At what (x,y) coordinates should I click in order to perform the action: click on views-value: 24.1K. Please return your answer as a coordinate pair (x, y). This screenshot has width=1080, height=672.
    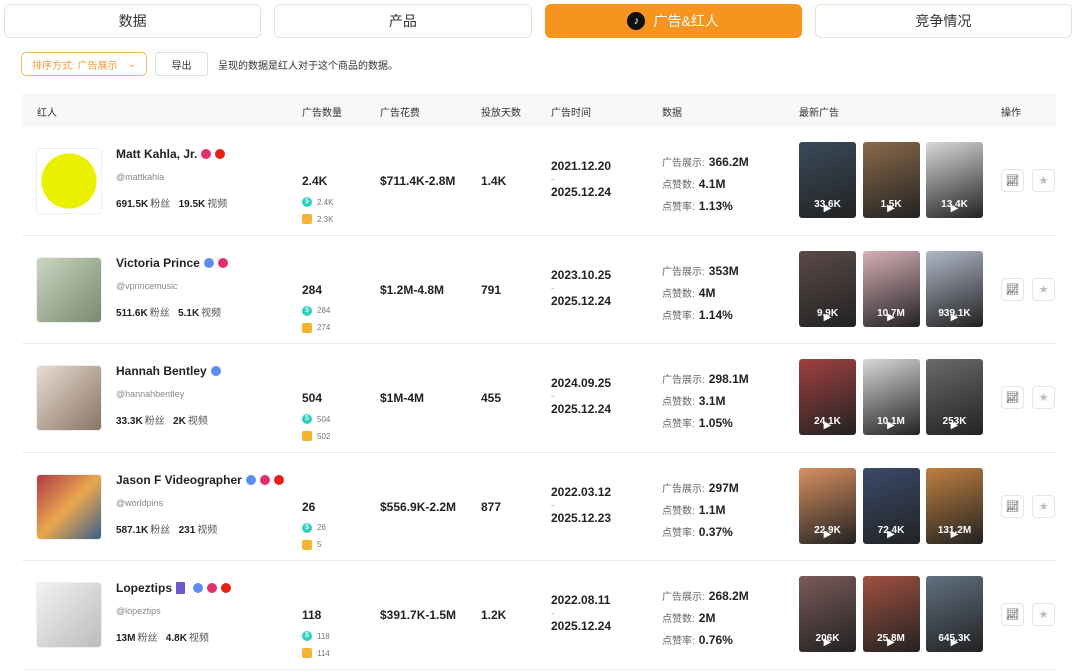
    Looking at the image, I should click on (827, 421).